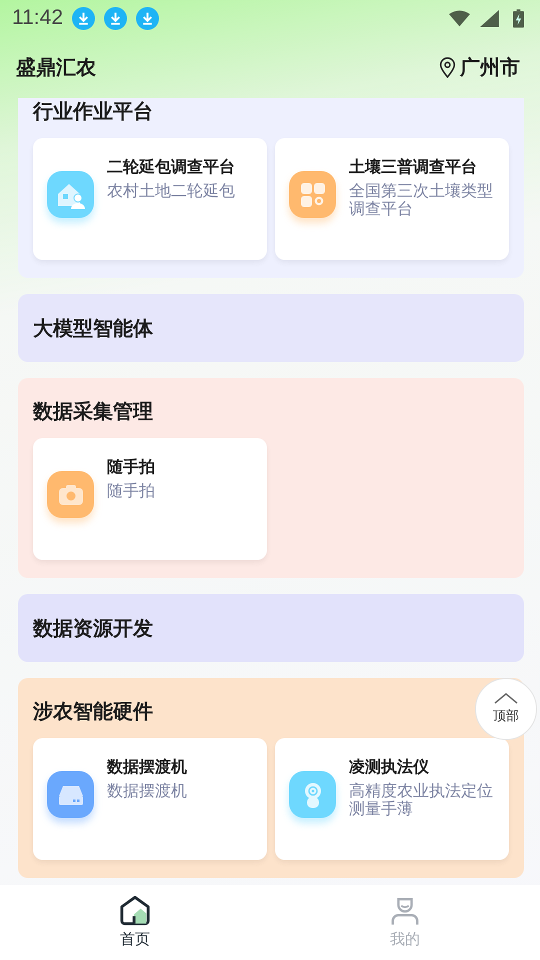  Describe the element at coordinates (93, 328) in the screenshot. I see `section-title: 大模型智能体` at that location.